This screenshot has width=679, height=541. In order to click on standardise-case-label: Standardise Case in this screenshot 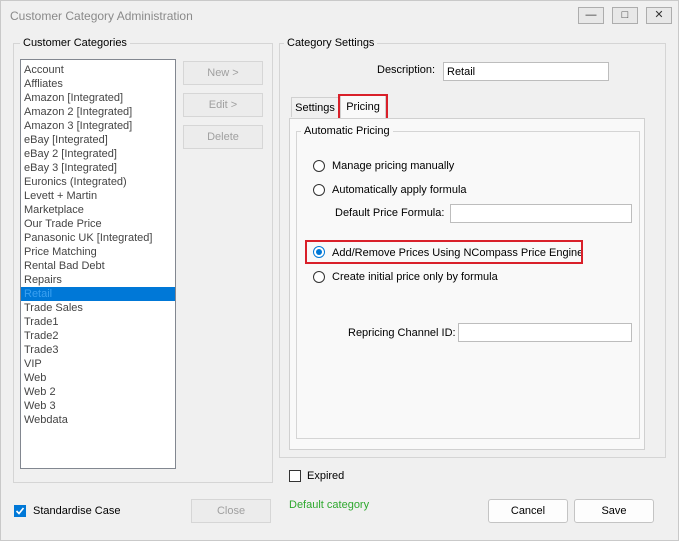, I will do `click(77, 511)`.